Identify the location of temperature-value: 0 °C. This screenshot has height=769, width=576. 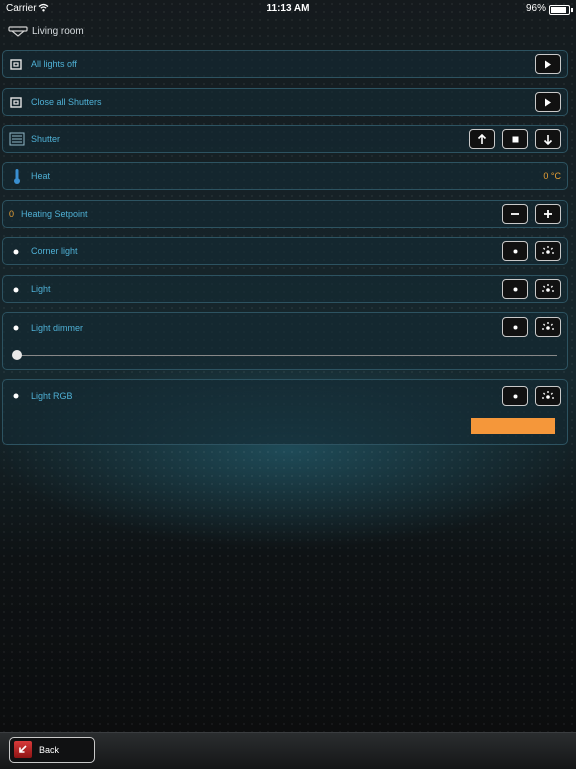
(552, 176).